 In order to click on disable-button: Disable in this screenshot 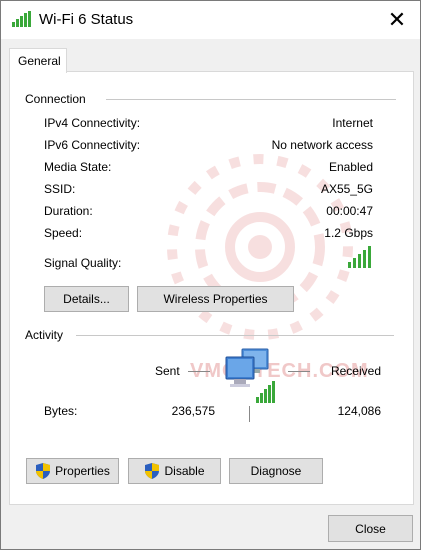, I will do `click(174, 471)`.